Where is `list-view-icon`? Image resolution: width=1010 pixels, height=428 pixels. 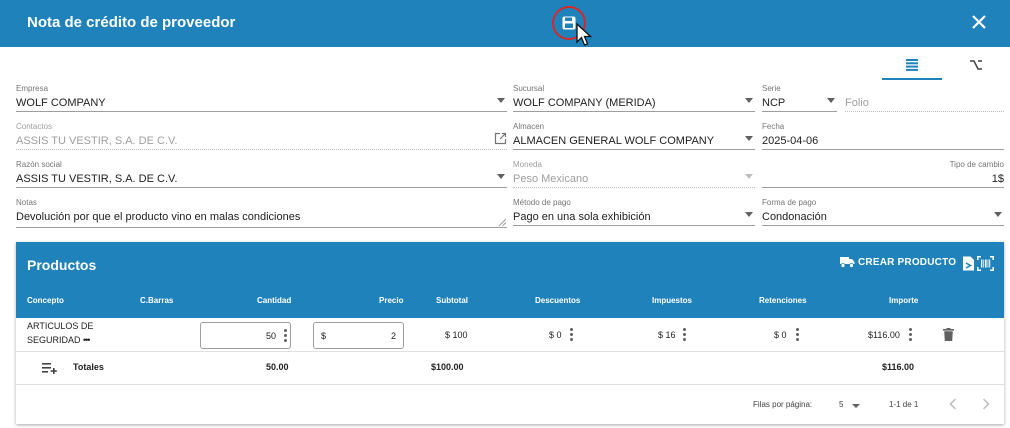
list-view-icon is located at coordinates (912, 65).